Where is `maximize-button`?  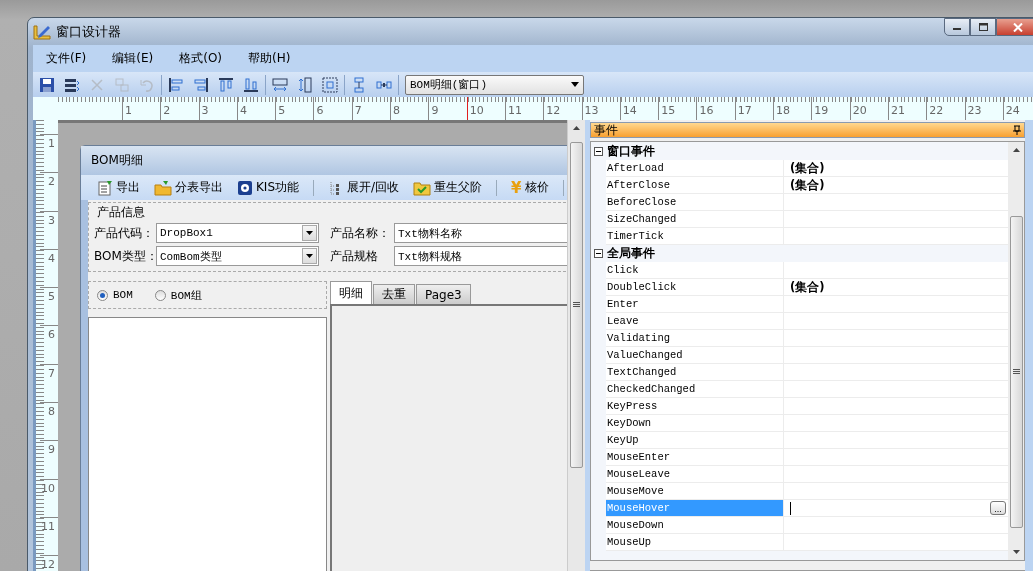 maximize-button is located at coordinates (983, 27).